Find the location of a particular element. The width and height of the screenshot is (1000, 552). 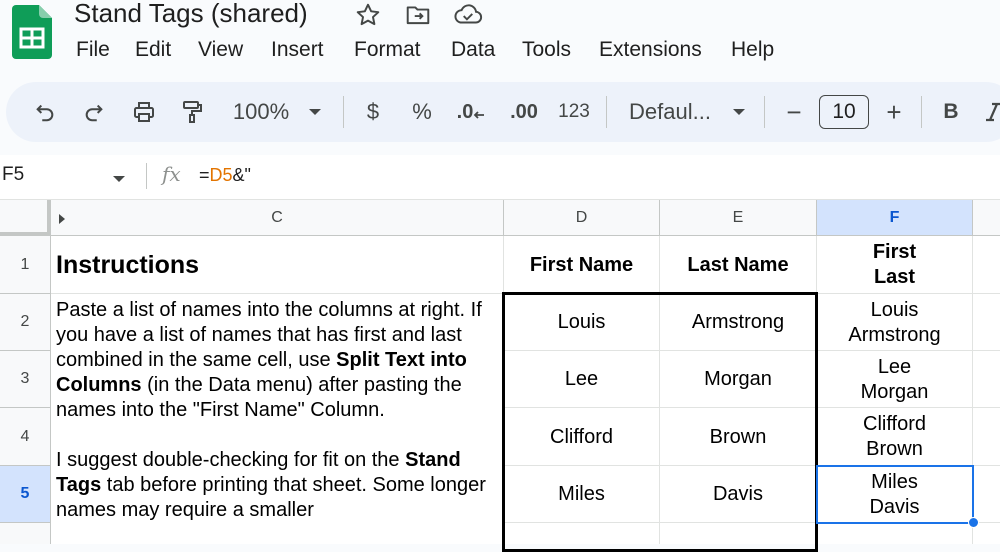

zoom-select: 100% is located at coordinates (261, 112).